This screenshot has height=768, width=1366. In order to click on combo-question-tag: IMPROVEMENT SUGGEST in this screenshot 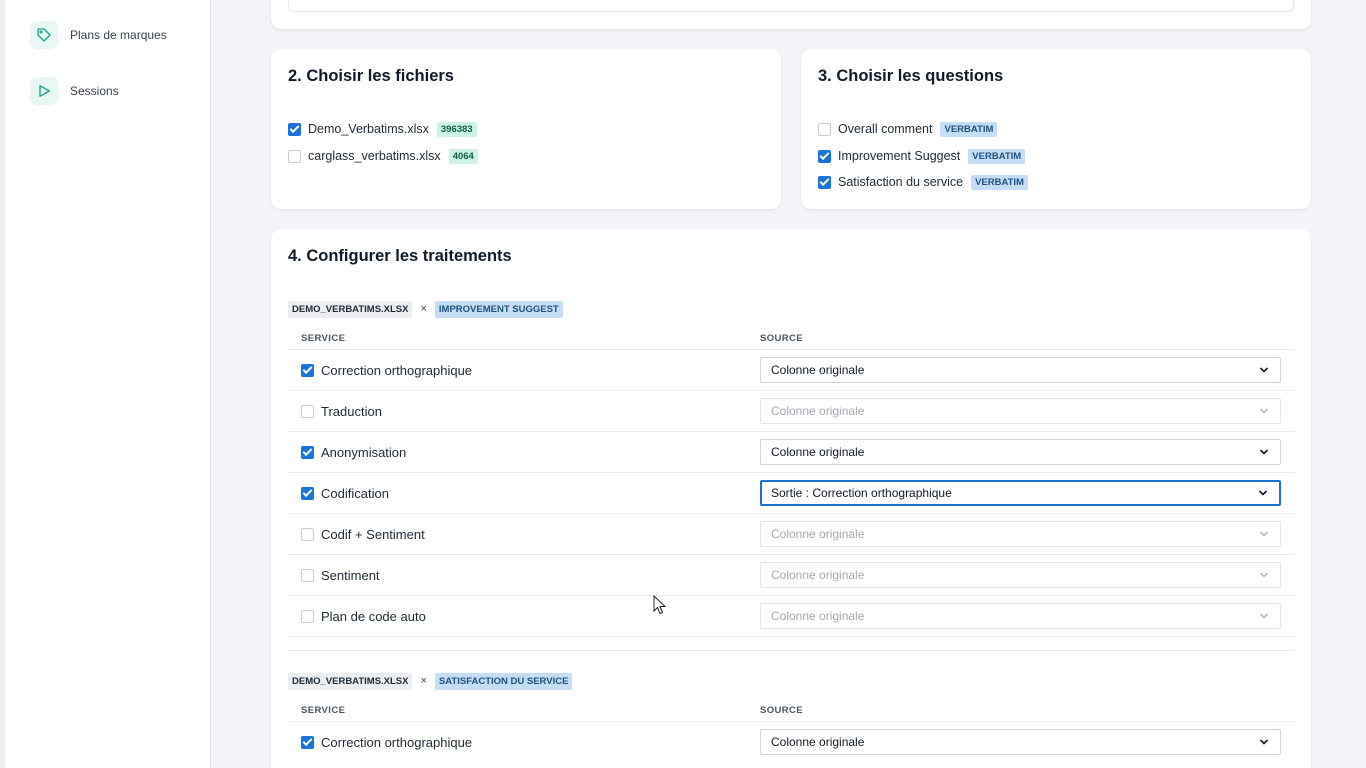, I will do `click(498, 309)`.